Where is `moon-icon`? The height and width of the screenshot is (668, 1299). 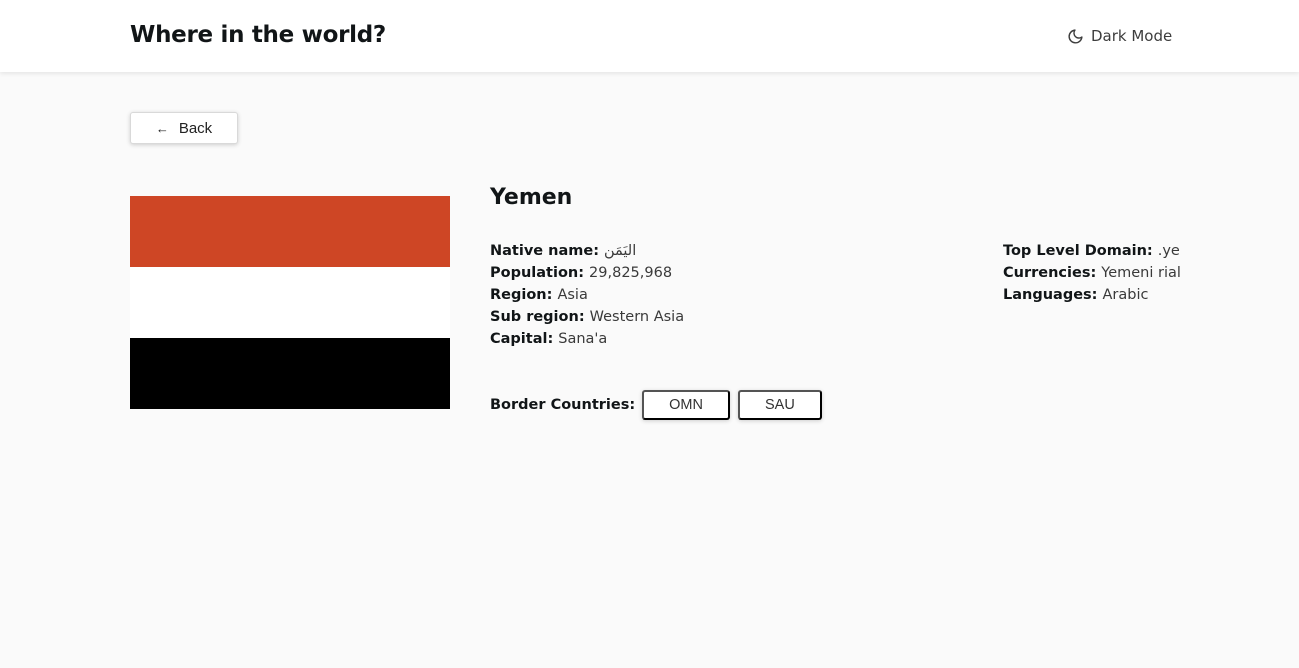
moon-icon is located at coordinates (1075, 36).